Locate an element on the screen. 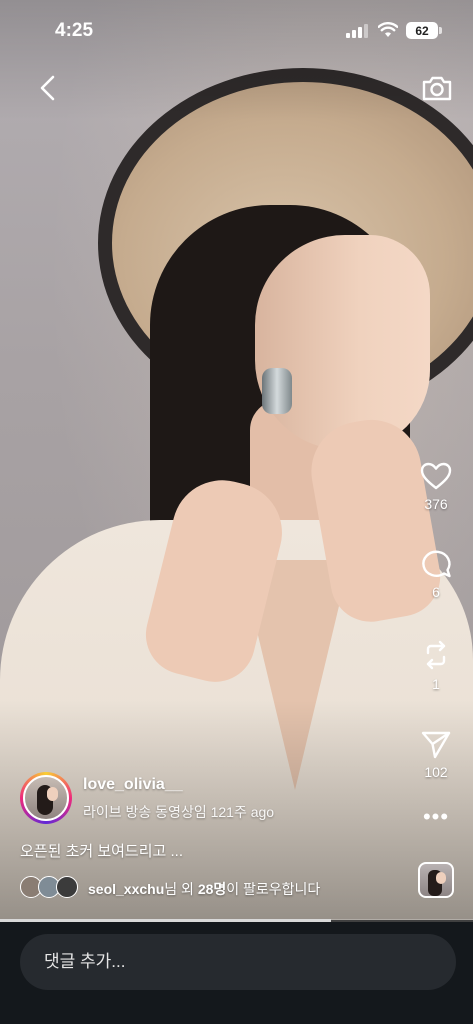  thumbnail-face is located at coordinates (441, 878).